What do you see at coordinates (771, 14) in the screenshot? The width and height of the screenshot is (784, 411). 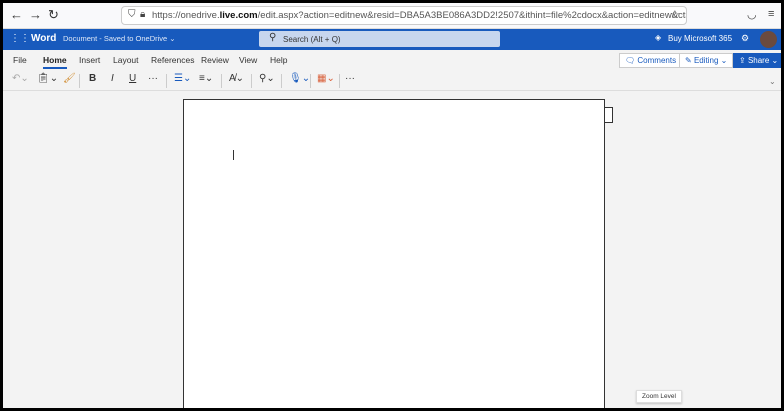 I see `menu-icon: ≡` at bounding box center [771, 14].